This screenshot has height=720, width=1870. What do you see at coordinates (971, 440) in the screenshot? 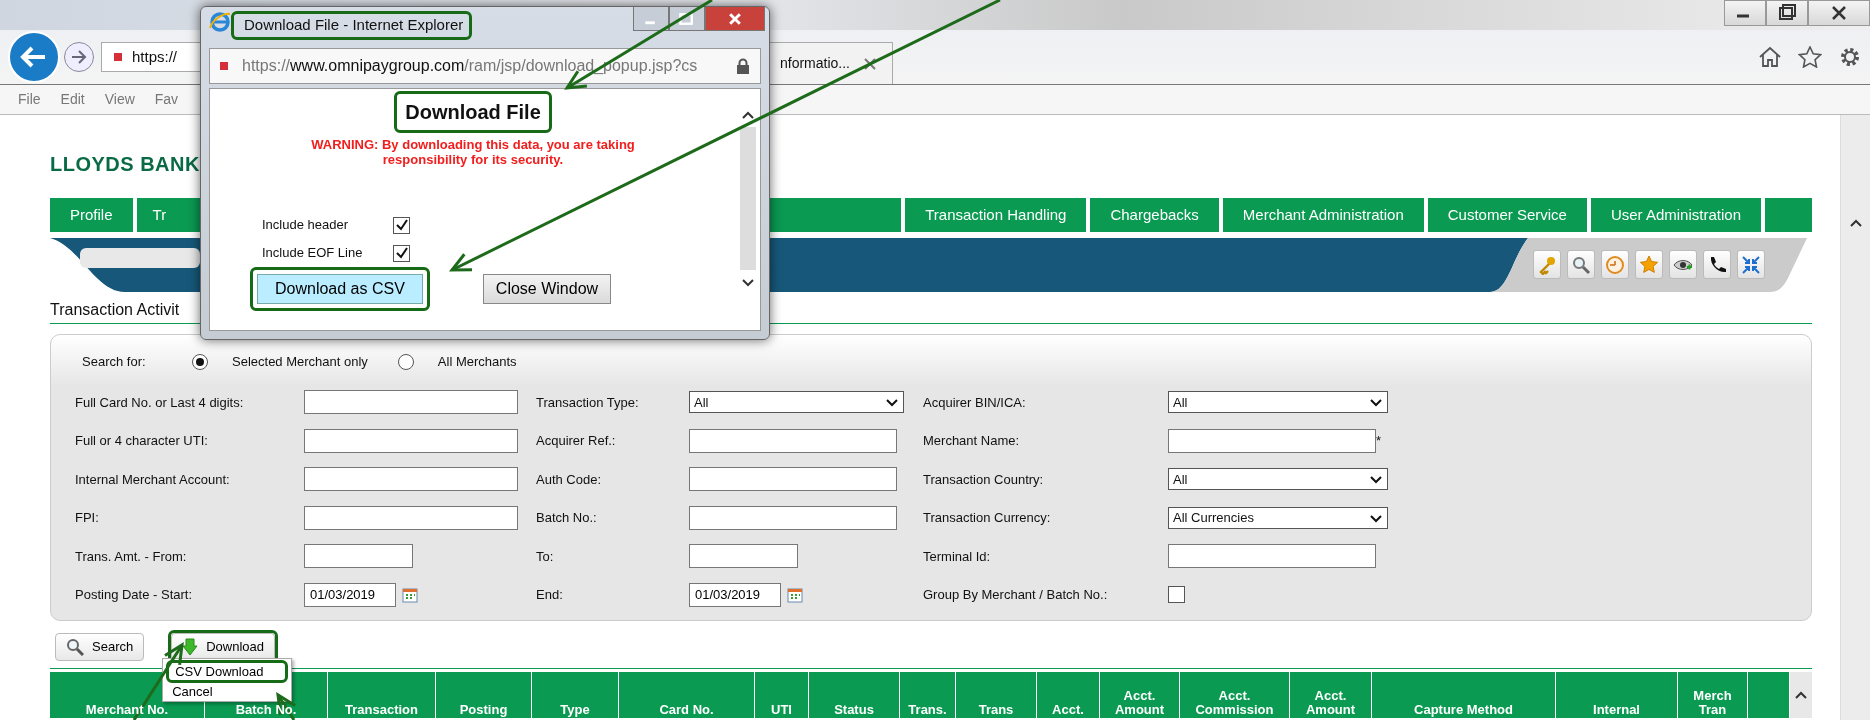
I see `field-label: Merchant Name:` at bounding box center [971, 440].